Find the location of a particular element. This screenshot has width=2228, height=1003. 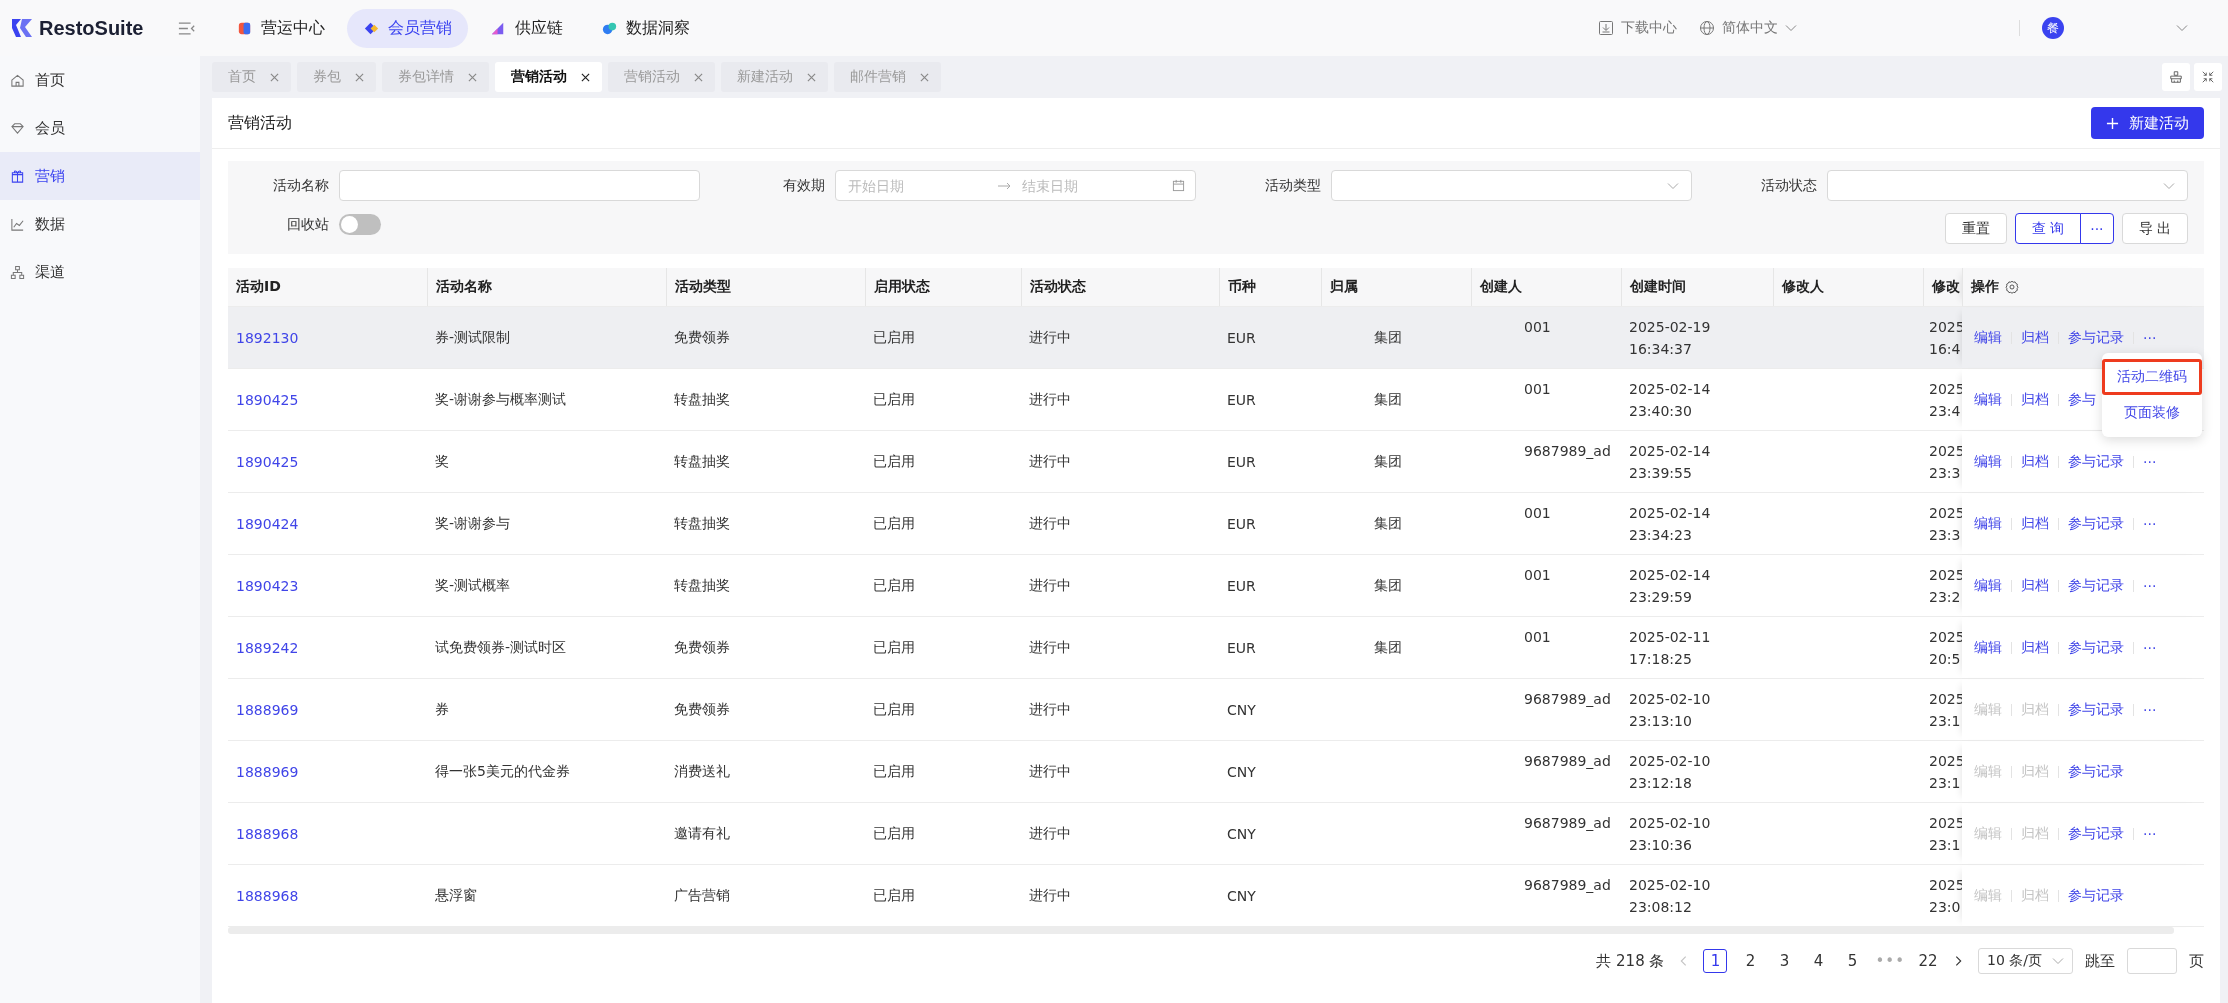

page-button: 5 is located at coordinates (1852, 961).